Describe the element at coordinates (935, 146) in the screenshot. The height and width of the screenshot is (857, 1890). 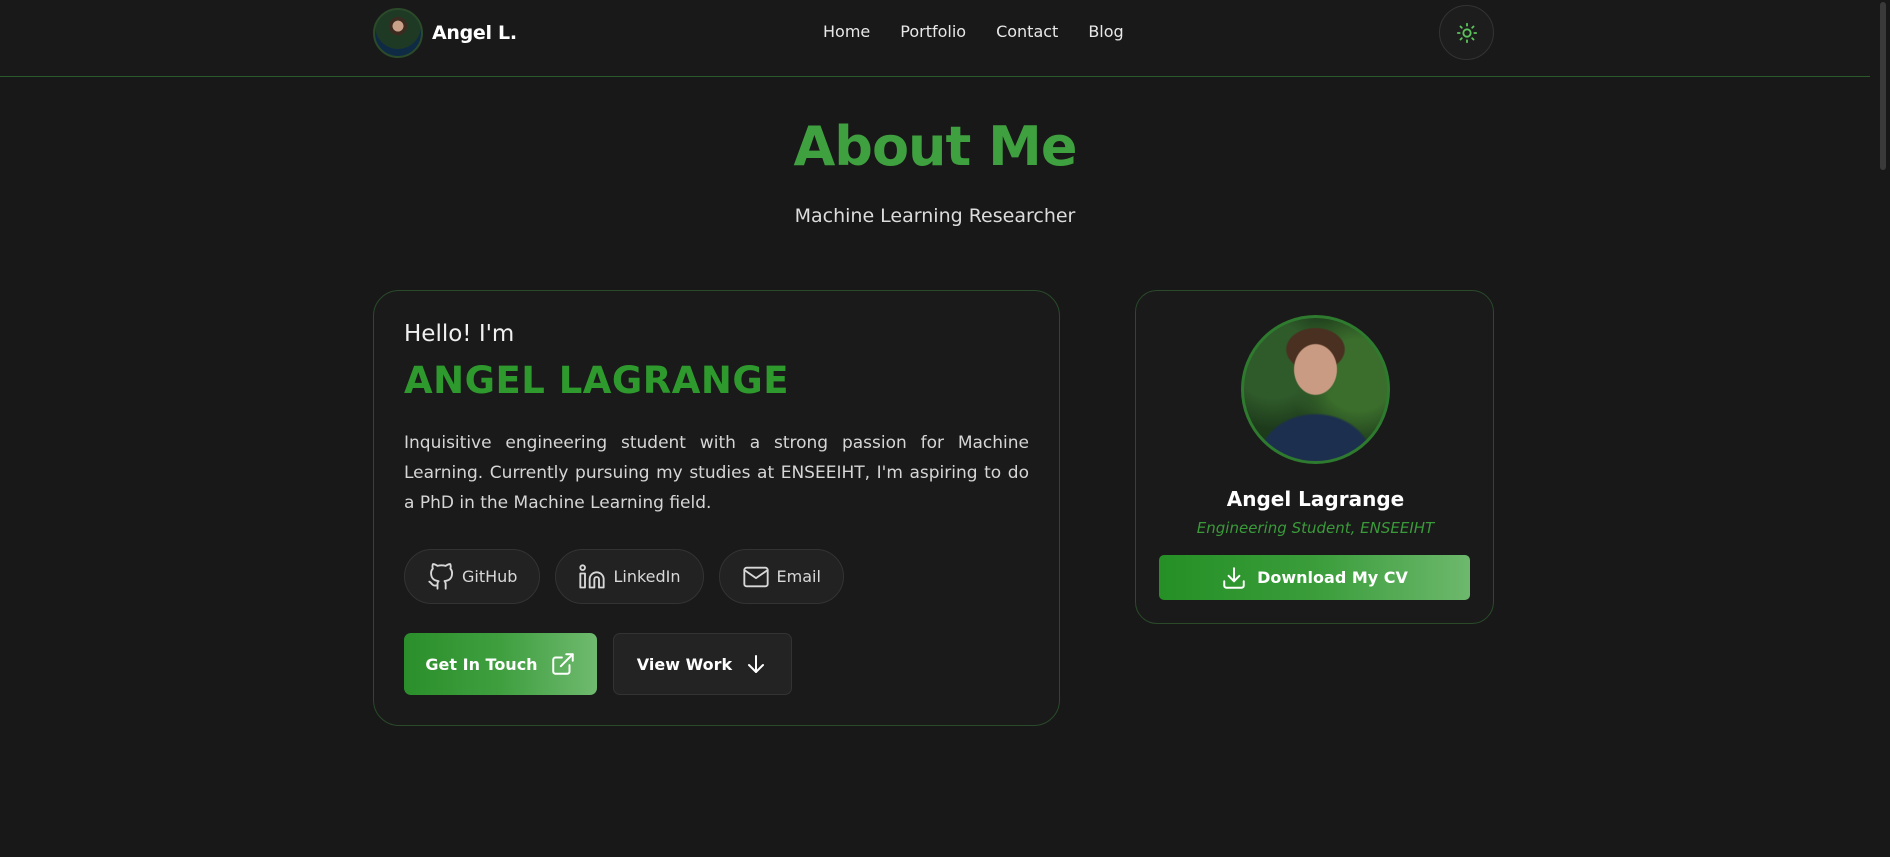
I see `page-title: About Me` at that location.